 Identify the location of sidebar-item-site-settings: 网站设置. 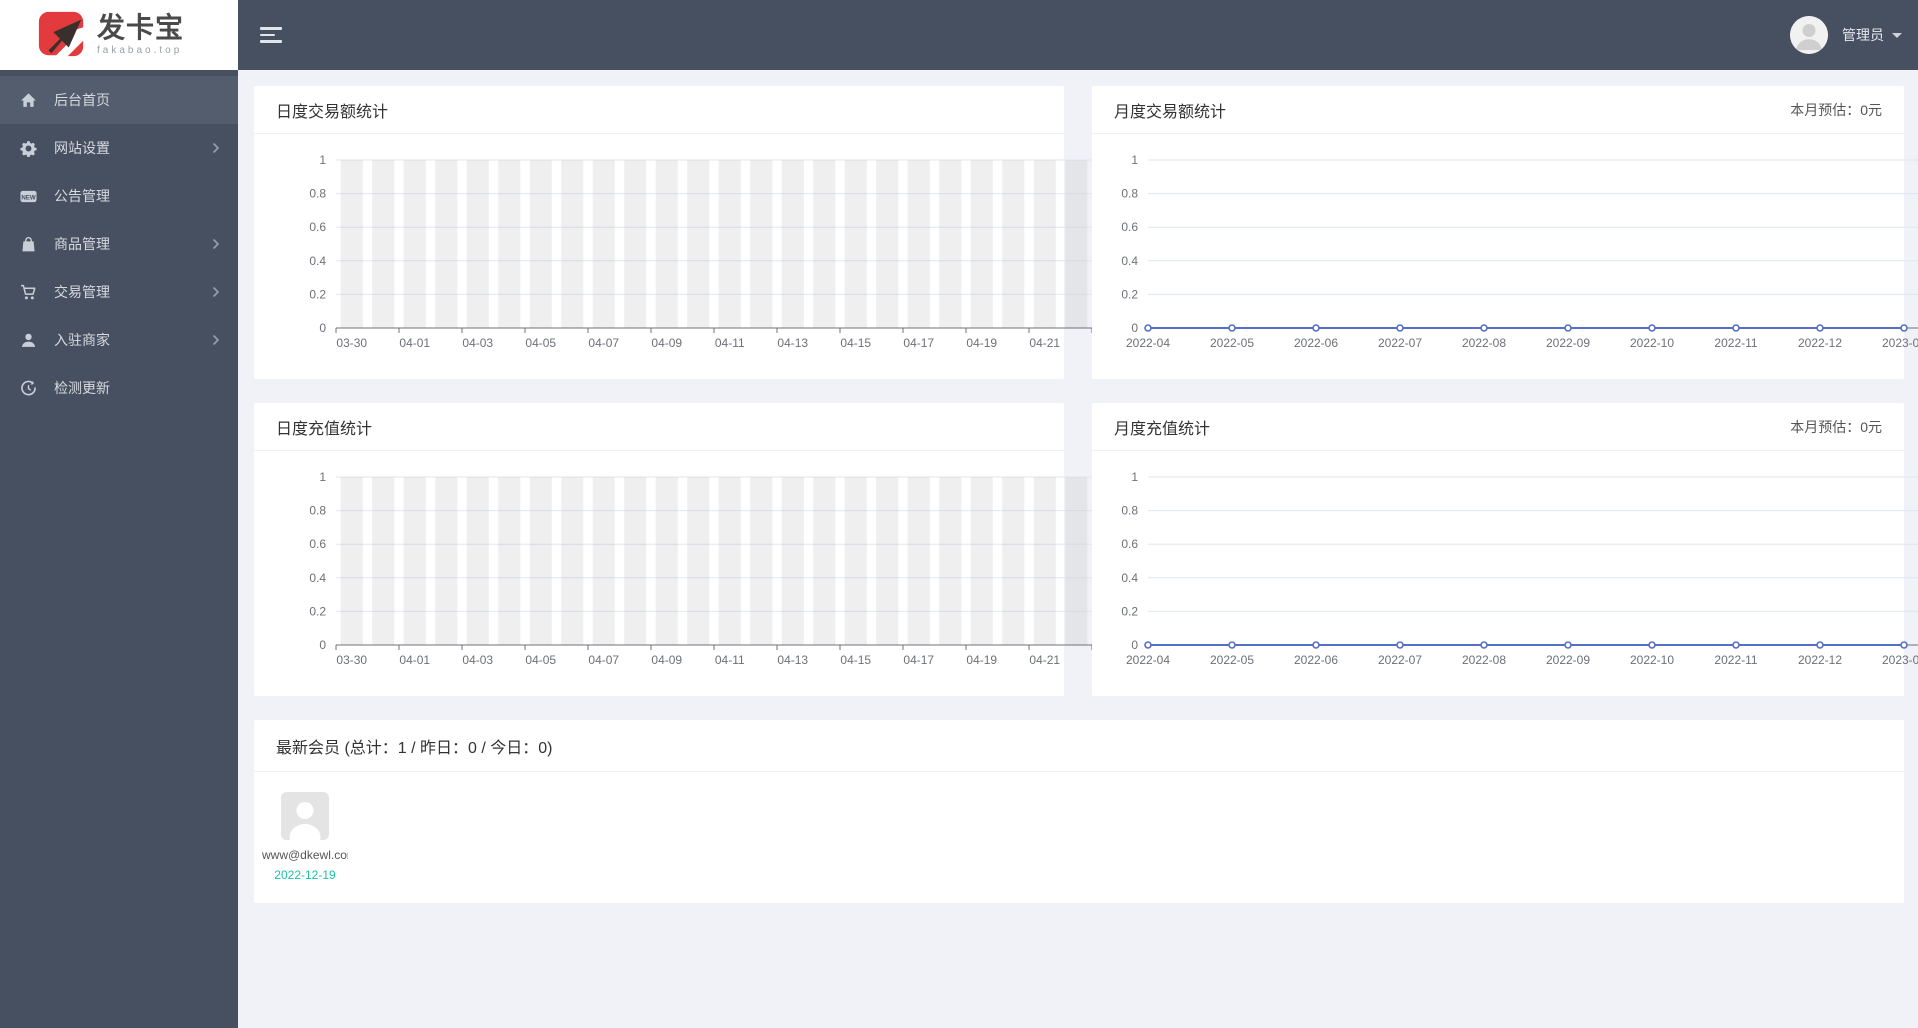
(119, 148).